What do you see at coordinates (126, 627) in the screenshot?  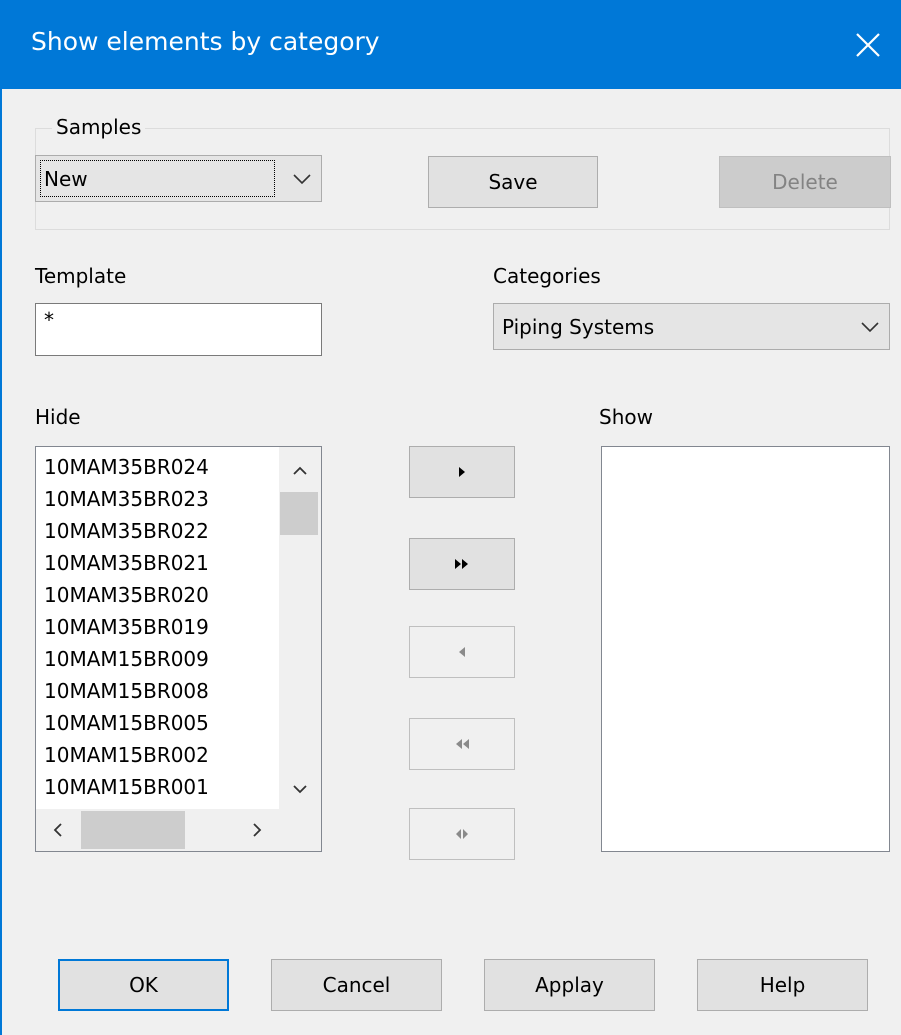 I see `list-item: 10MAM35BR019` at bounding box center [126, 627].